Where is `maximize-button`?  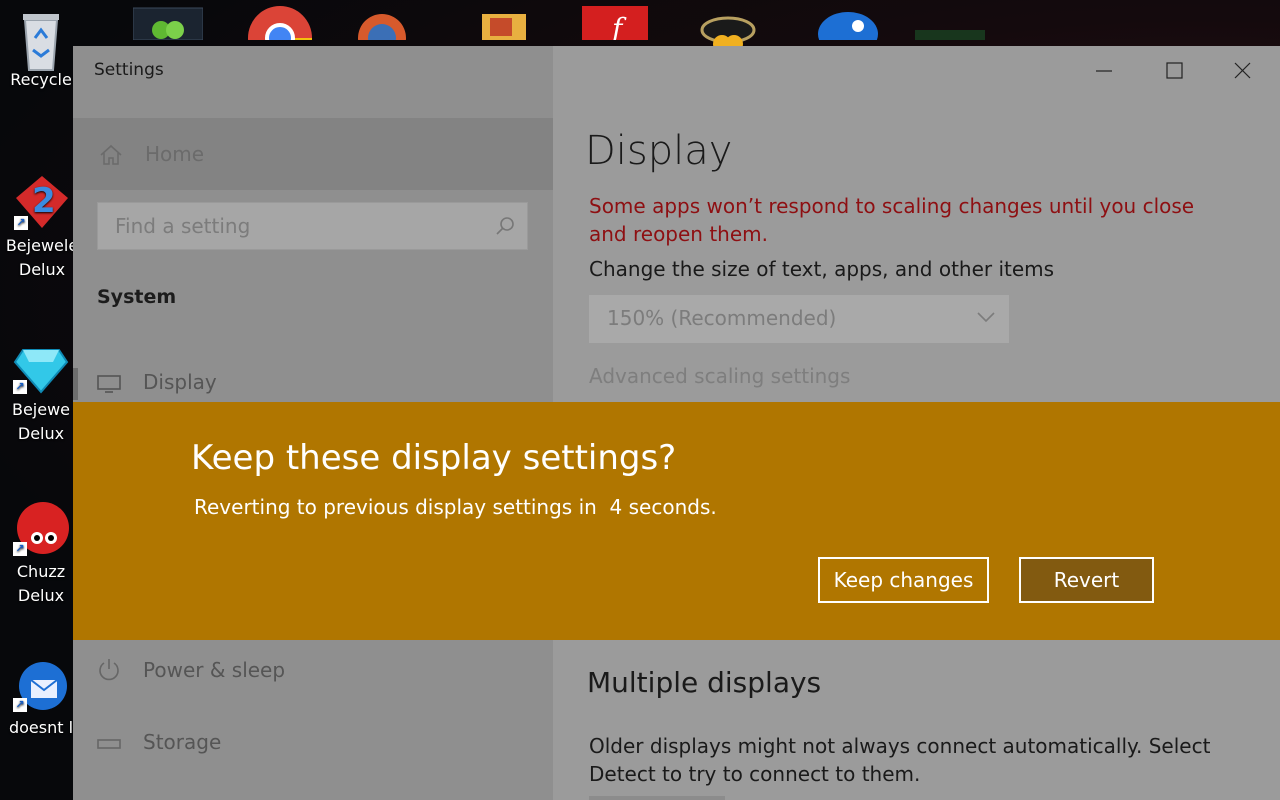
maximize-button is located at coordinates (1174, 71).